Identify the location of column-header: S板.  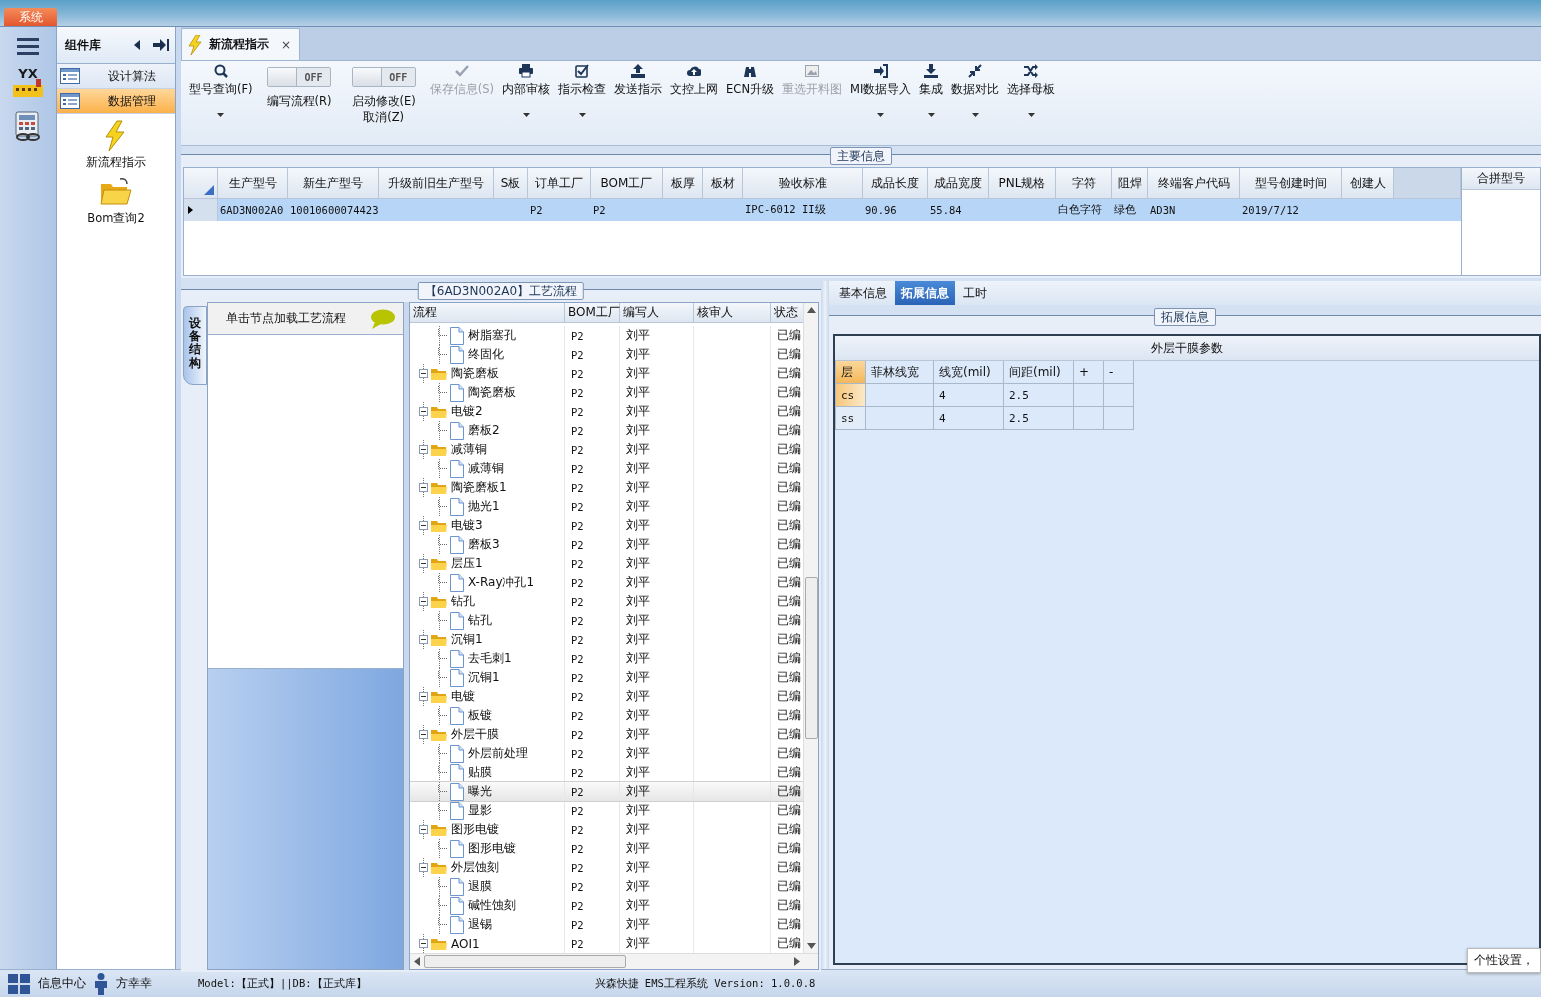
(511, 183).